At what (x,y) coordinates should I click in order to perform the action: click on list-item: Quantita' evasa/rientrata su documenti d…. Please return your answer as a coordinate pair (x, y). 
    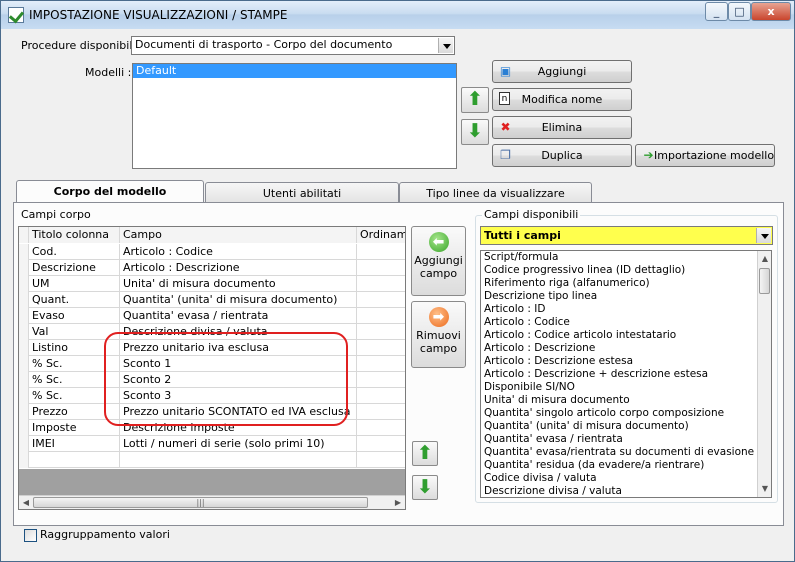
    Looking at the image, I should click on (626, 452).